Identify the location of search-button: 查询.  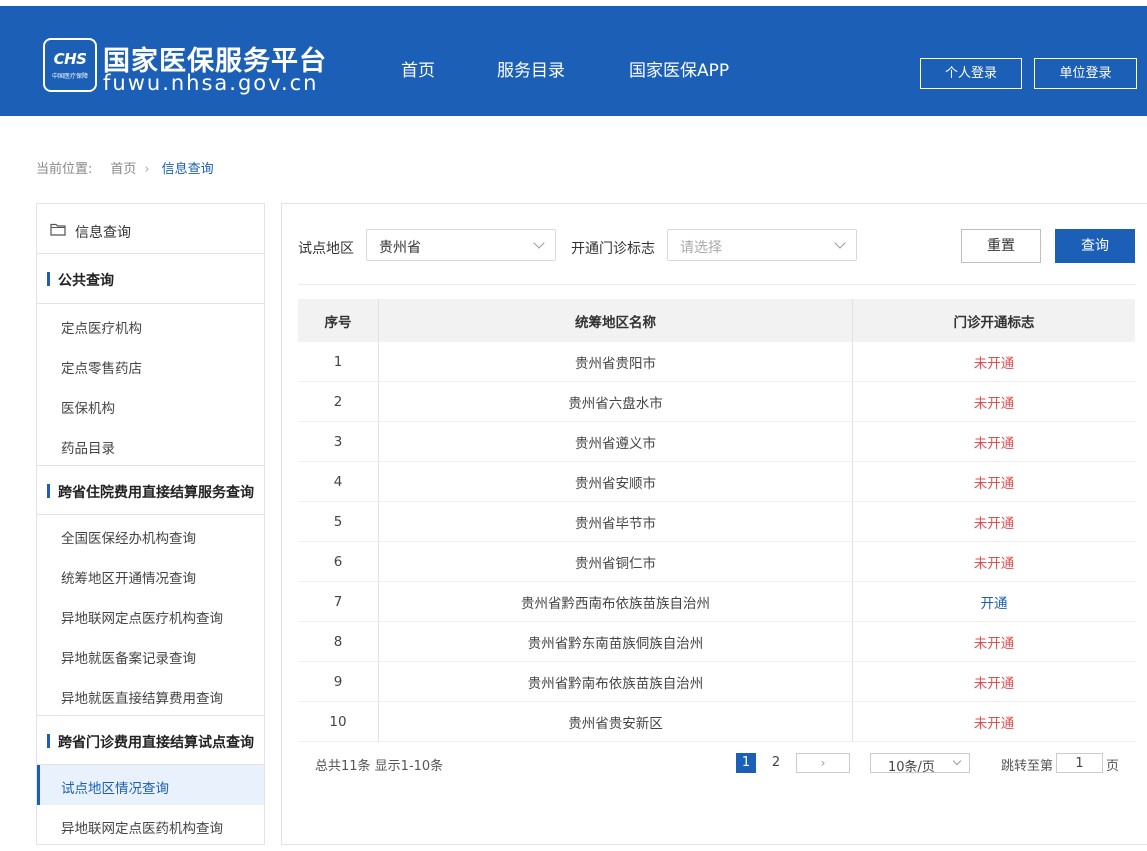
(1095, 246).